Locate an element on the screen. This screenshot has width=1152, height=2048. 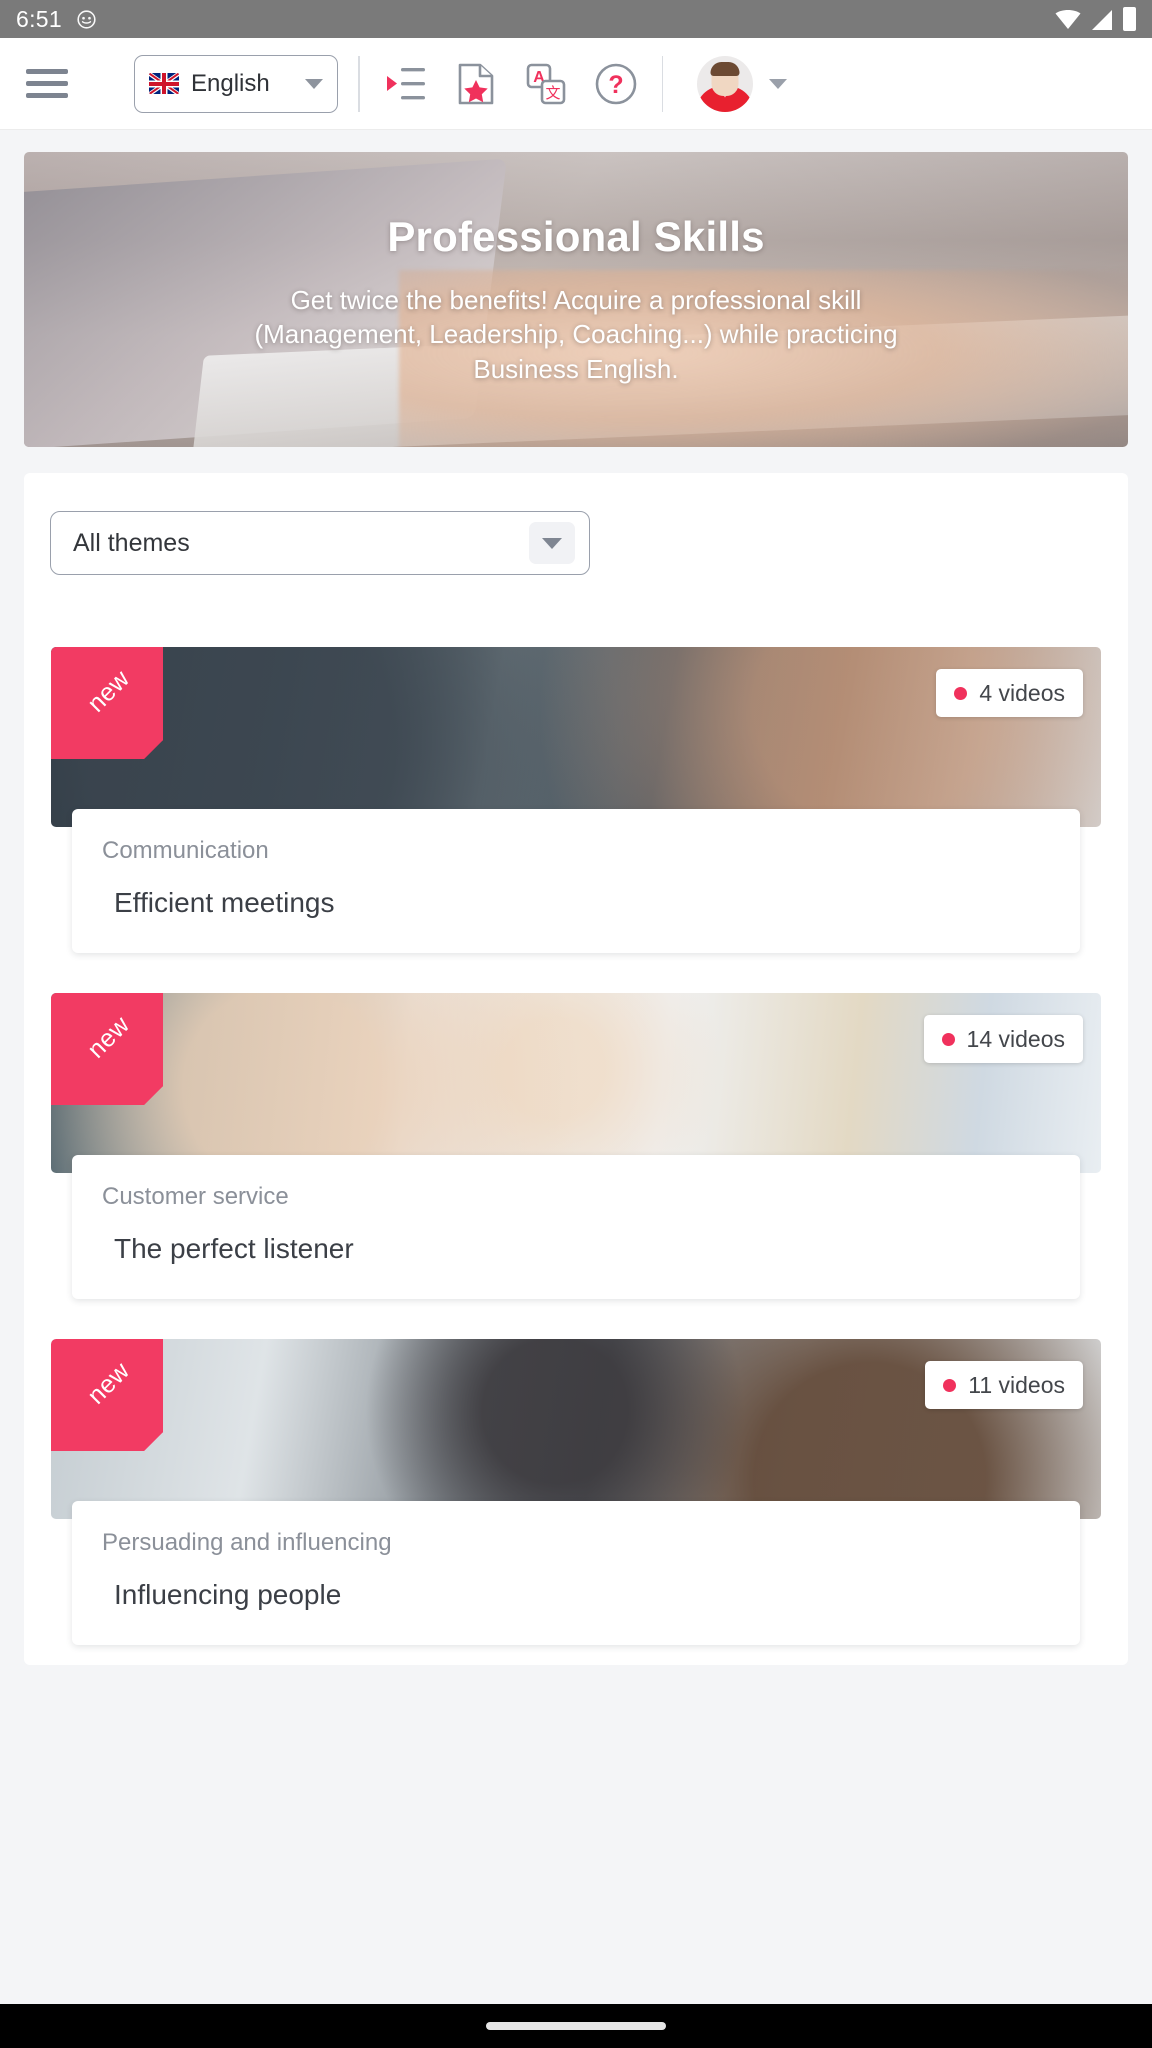
course-category: Customer service is located at coordinates (195, 1196).